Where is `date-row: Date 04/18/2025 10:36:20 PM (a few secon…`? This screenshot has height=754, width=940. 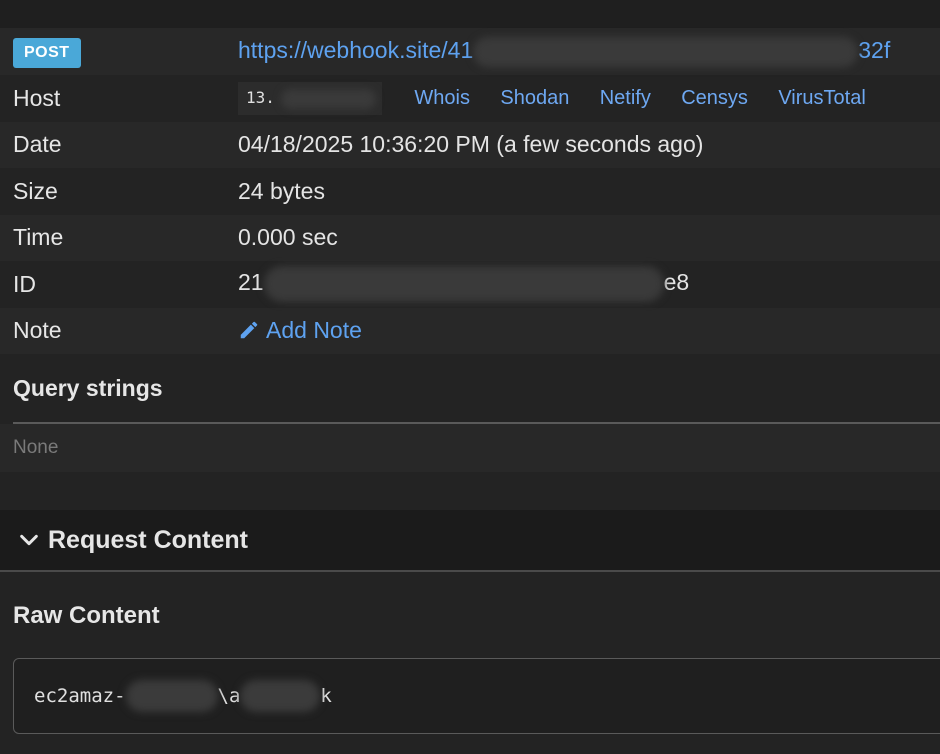 date-row: Date 04/18/2025 10:36:20 PM (a few secon… is located at coordinates (470, 144).